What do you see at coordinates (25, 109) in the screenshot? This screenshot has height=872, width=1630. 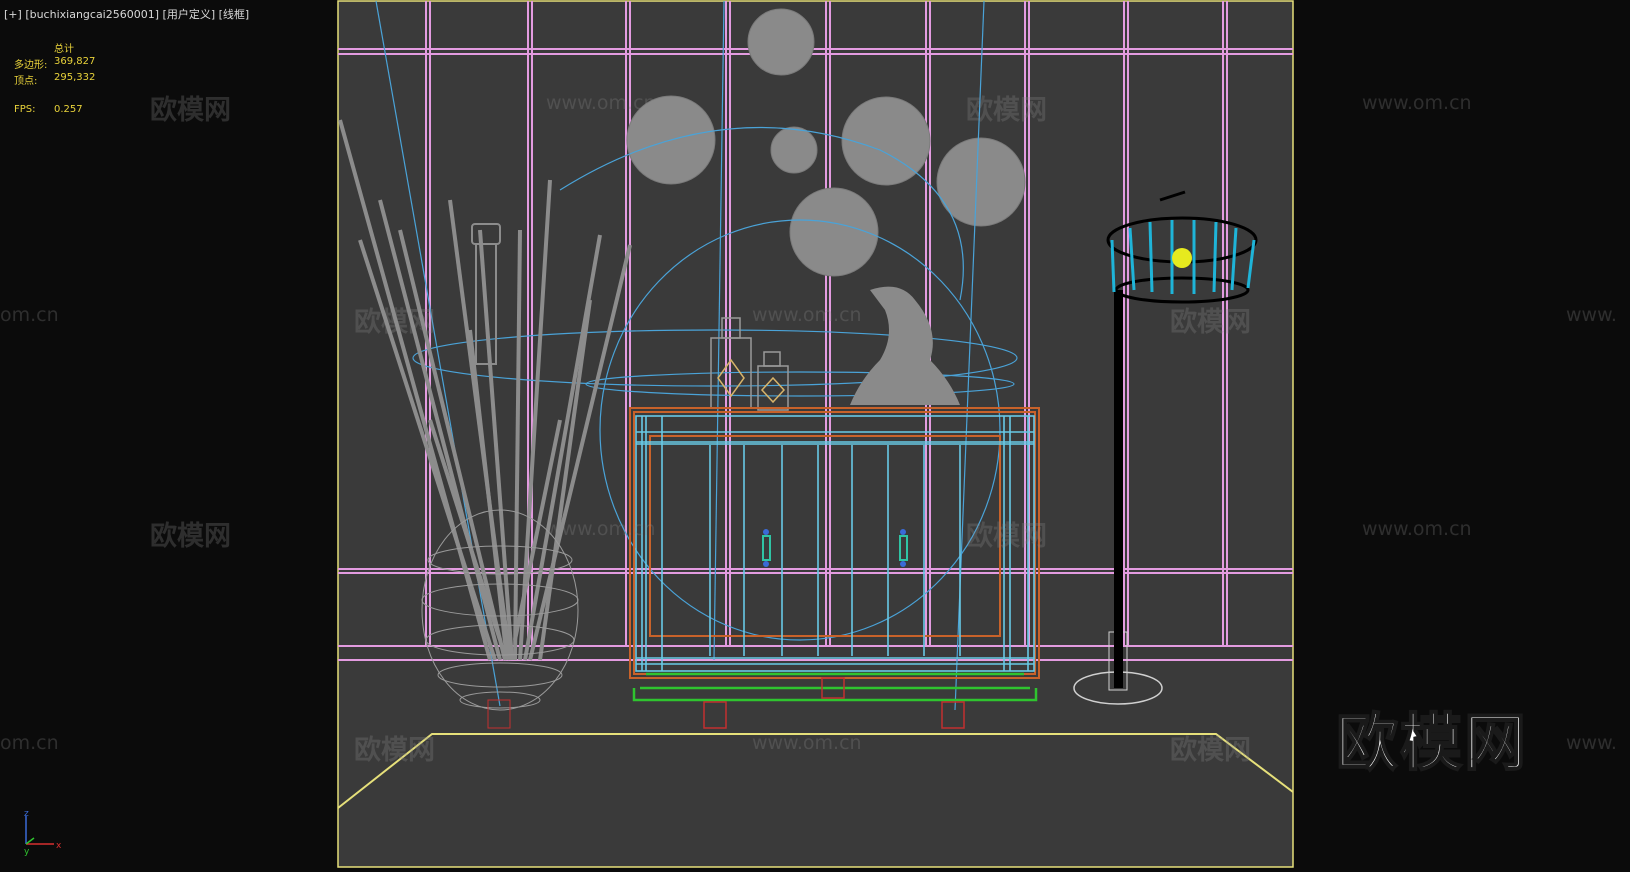 I see `stats-fps-label: FPS:` at bounding box center [25, 109].